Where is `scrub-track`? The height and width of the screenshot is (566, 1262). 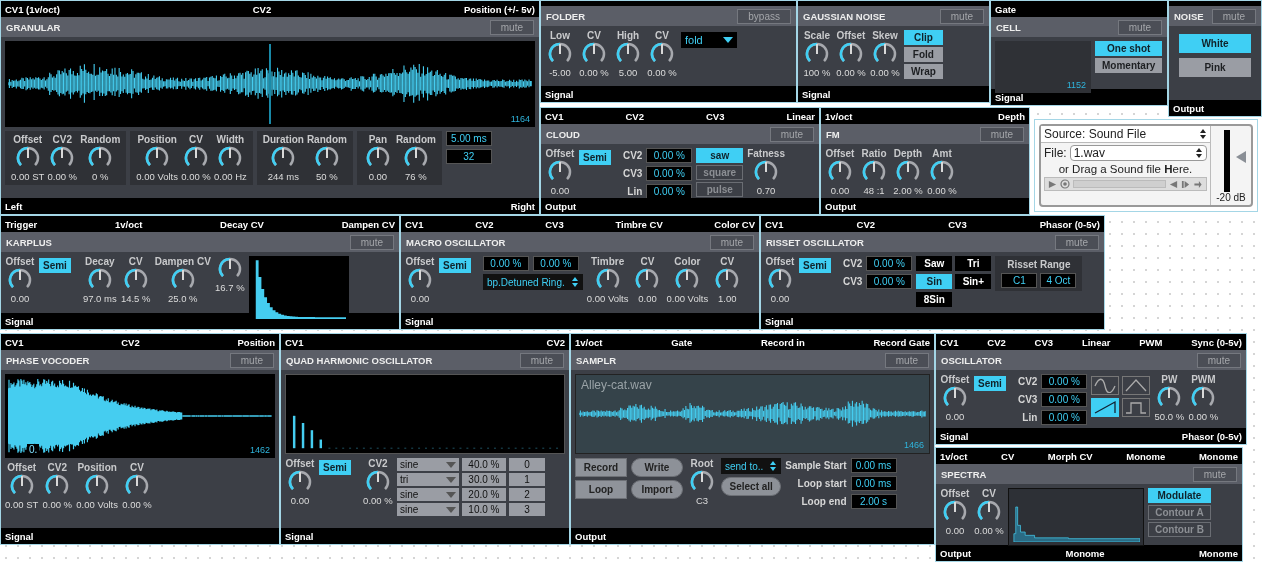 scrub-track is located at coordinates (1119, 184).